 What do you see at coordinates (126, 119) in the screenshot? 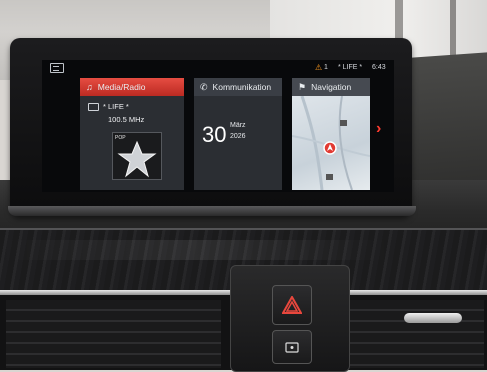
I see `frequency: 100.5 MHz` at bounding box center [126, 119].